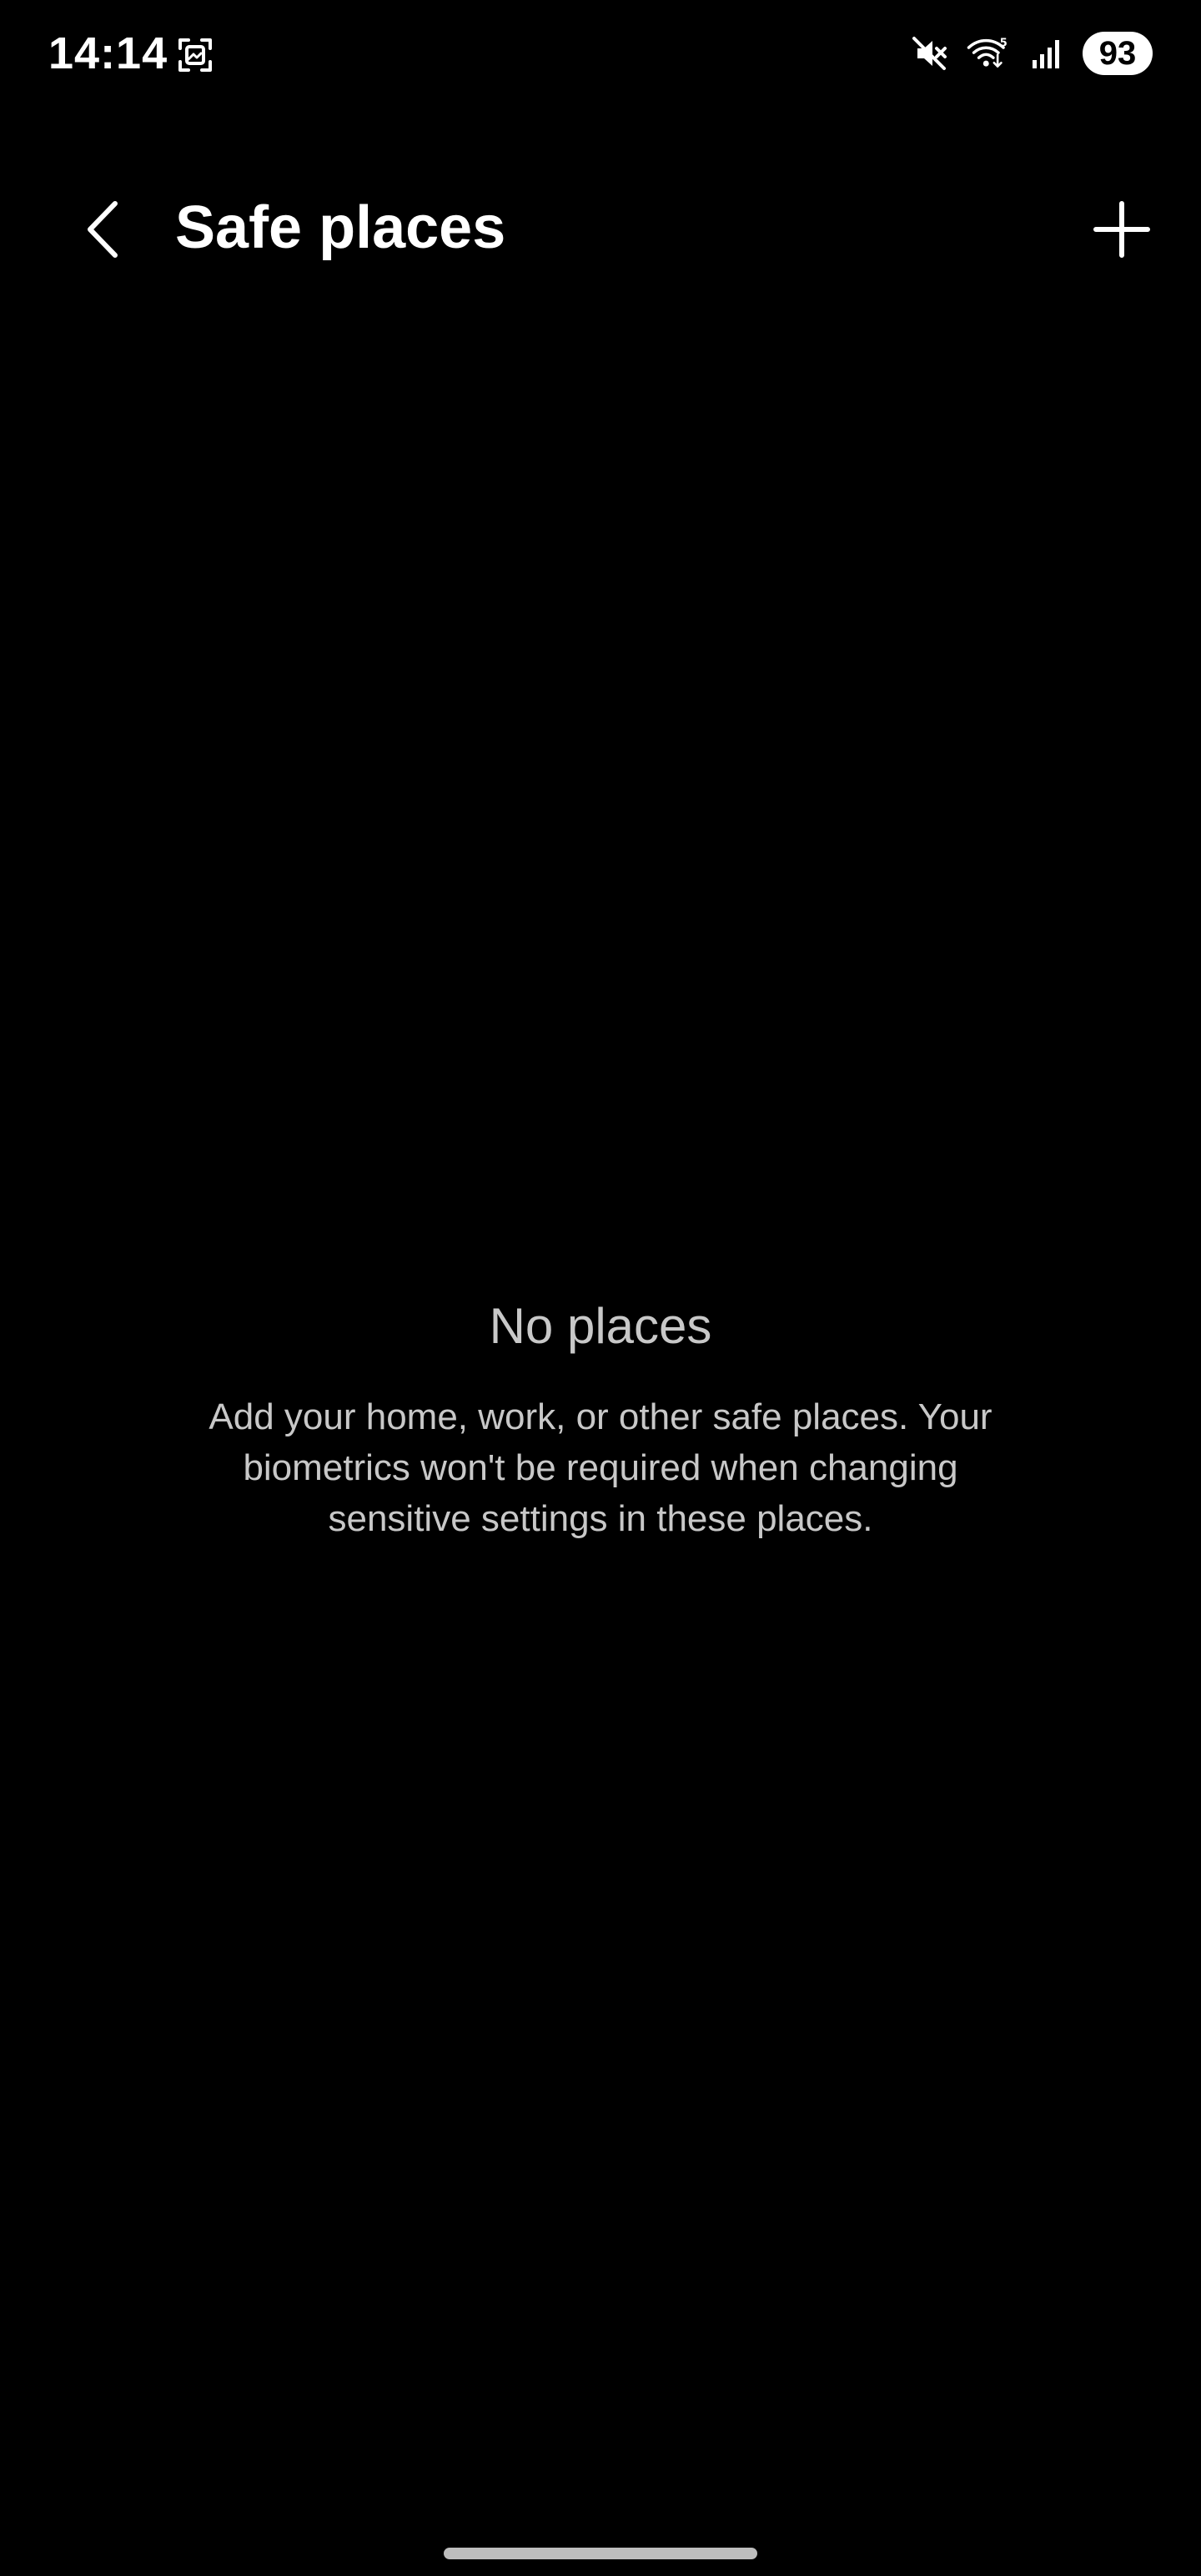  Describe the element at coordinates (601, 1326) in the screenshot. I see `empty-state-title: No places` at that location.